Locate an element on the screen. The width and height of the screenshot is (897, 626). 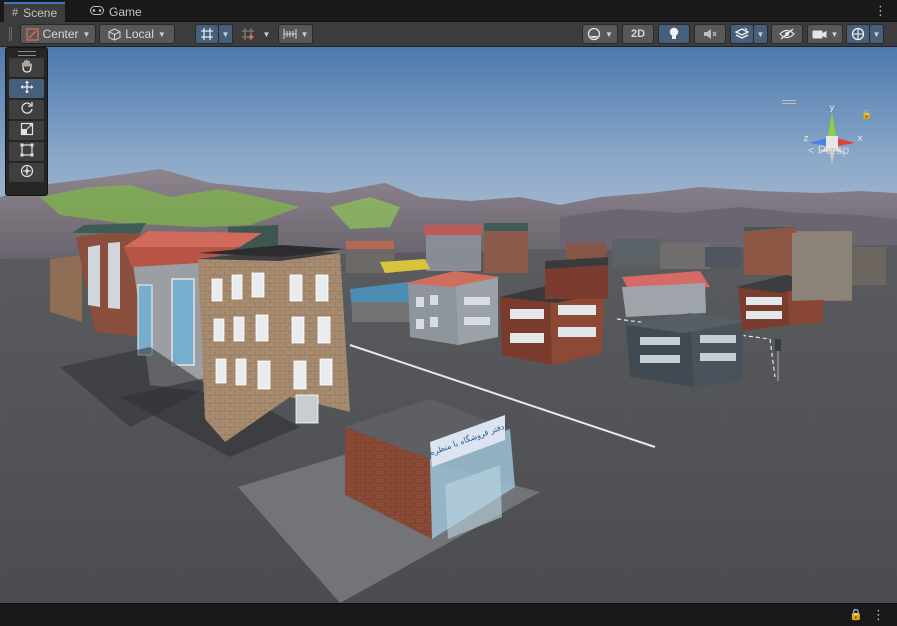
mode-2d-toggle: 2D is located at coordinates (638, 34).